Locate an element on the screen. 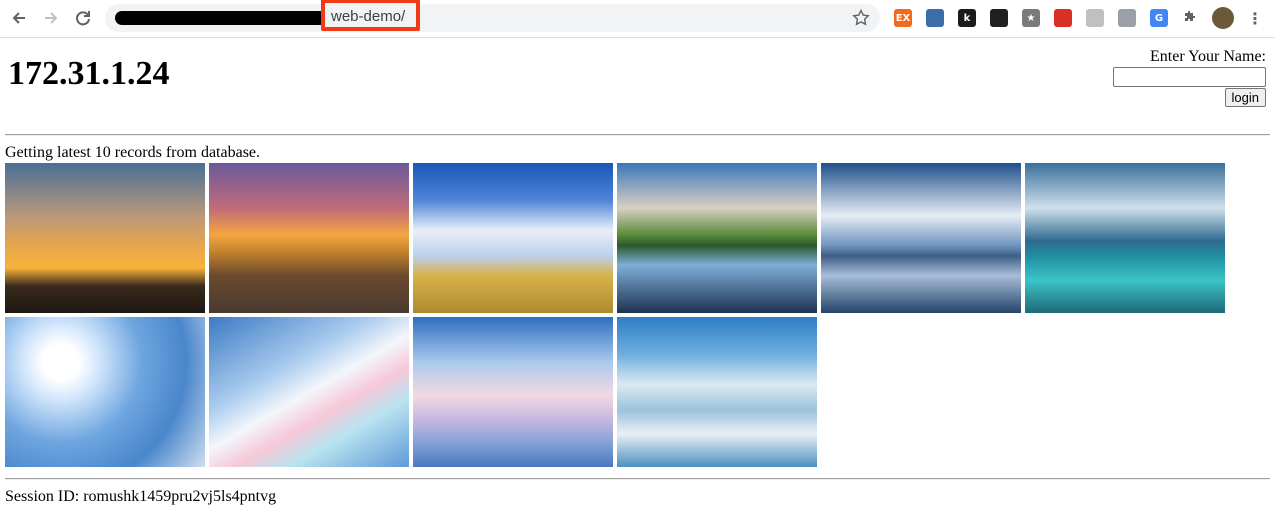 The image size is (1275, 515). login-label: Enter Your Name: is located at coordinates (1208, 56).